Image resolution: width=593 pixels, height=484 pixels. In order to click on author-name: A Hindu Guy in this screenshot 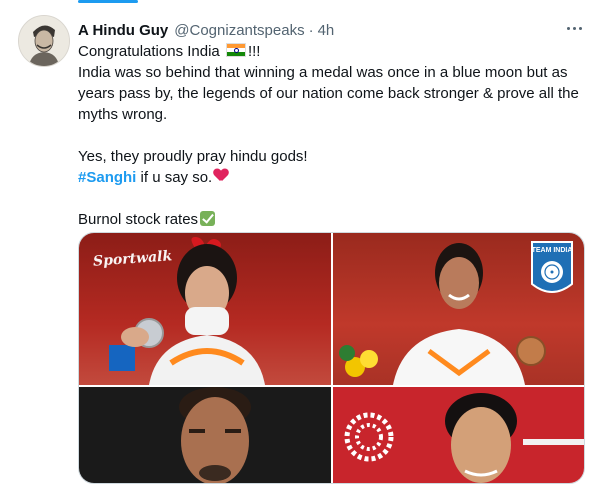, I will do `click(123, 30)`.